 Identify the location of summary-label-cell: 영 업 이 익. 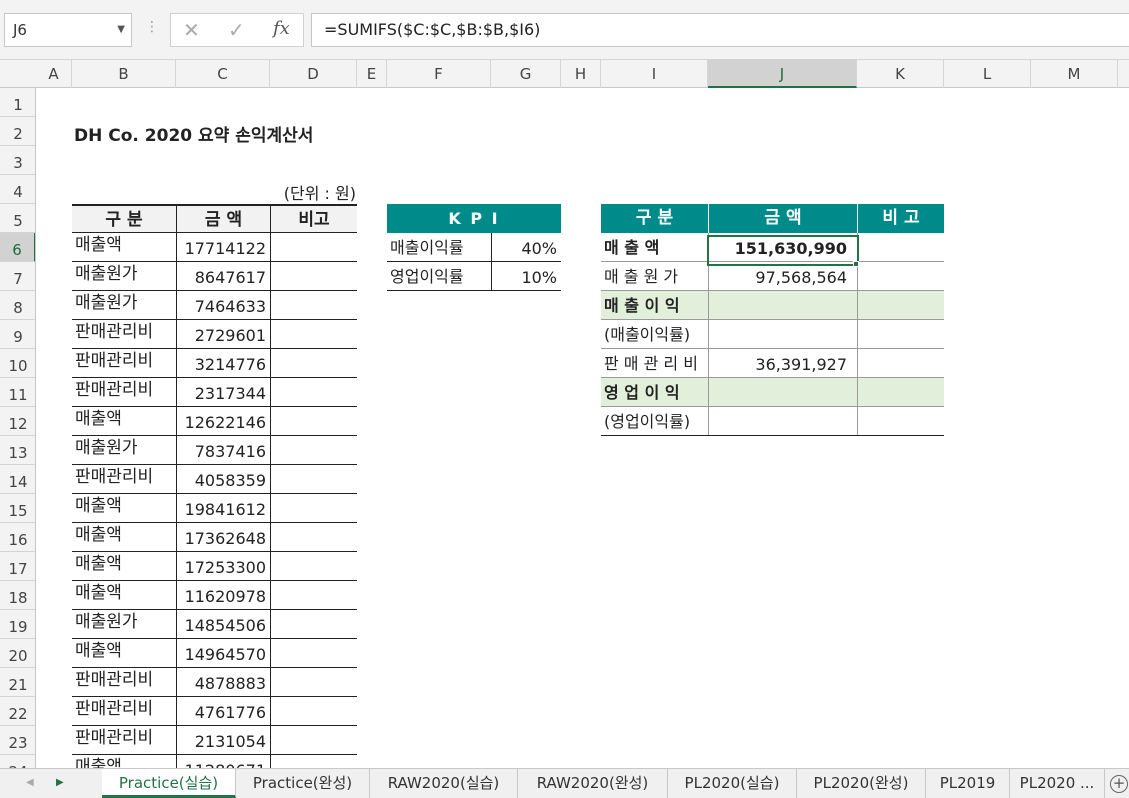
(654, 392).